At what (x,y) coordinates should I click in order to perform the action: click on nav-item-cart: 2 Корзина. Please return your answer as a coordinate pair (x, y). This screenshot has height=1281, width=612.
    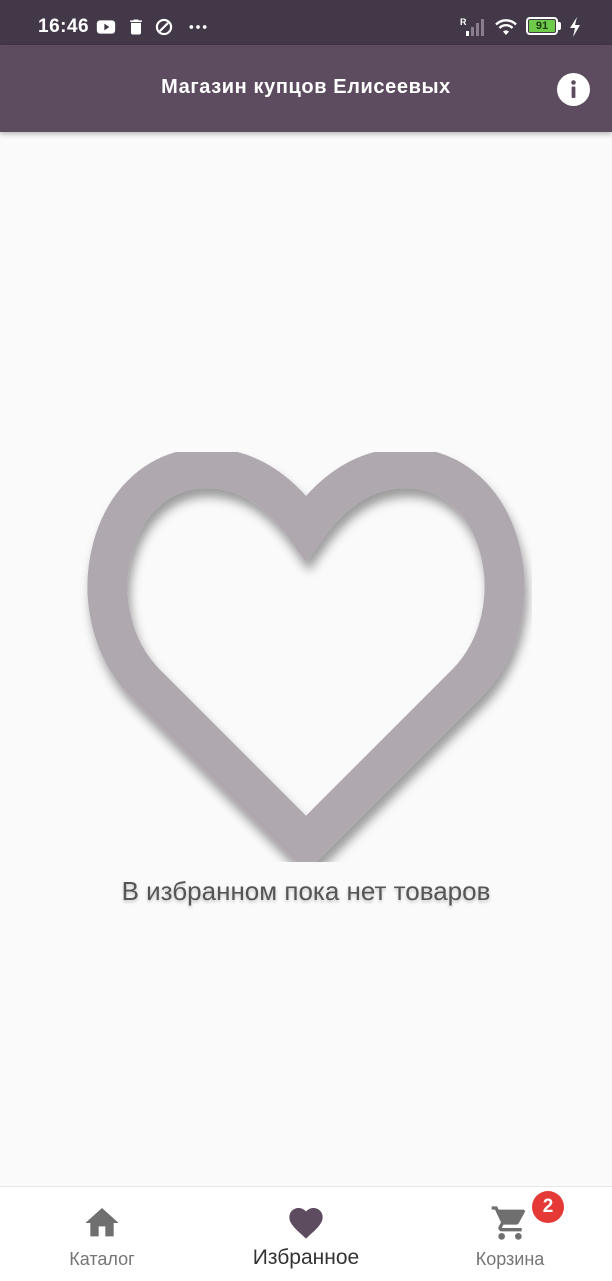
    Looking at the image, I should click on (510, 1234).